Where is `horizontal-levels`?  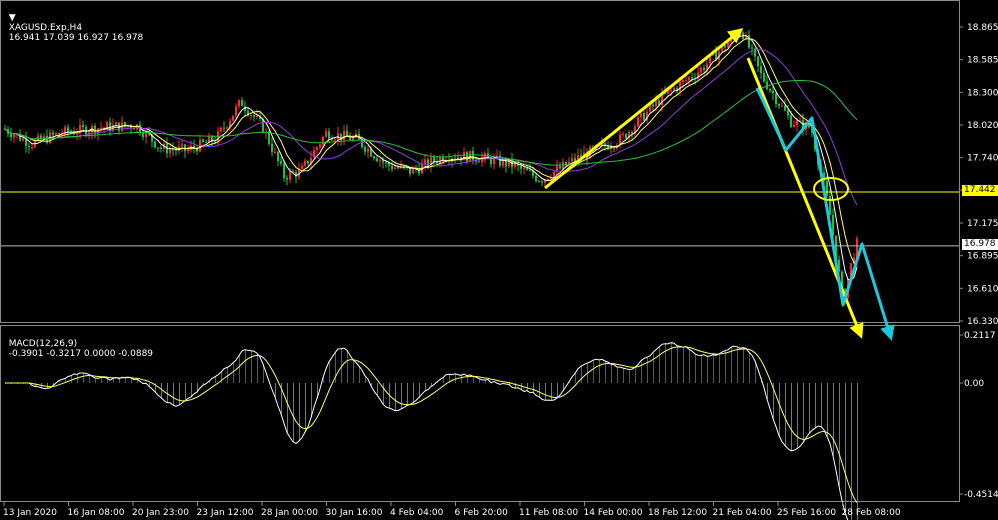
horizontal-levels is located at coordinates (480, 219).